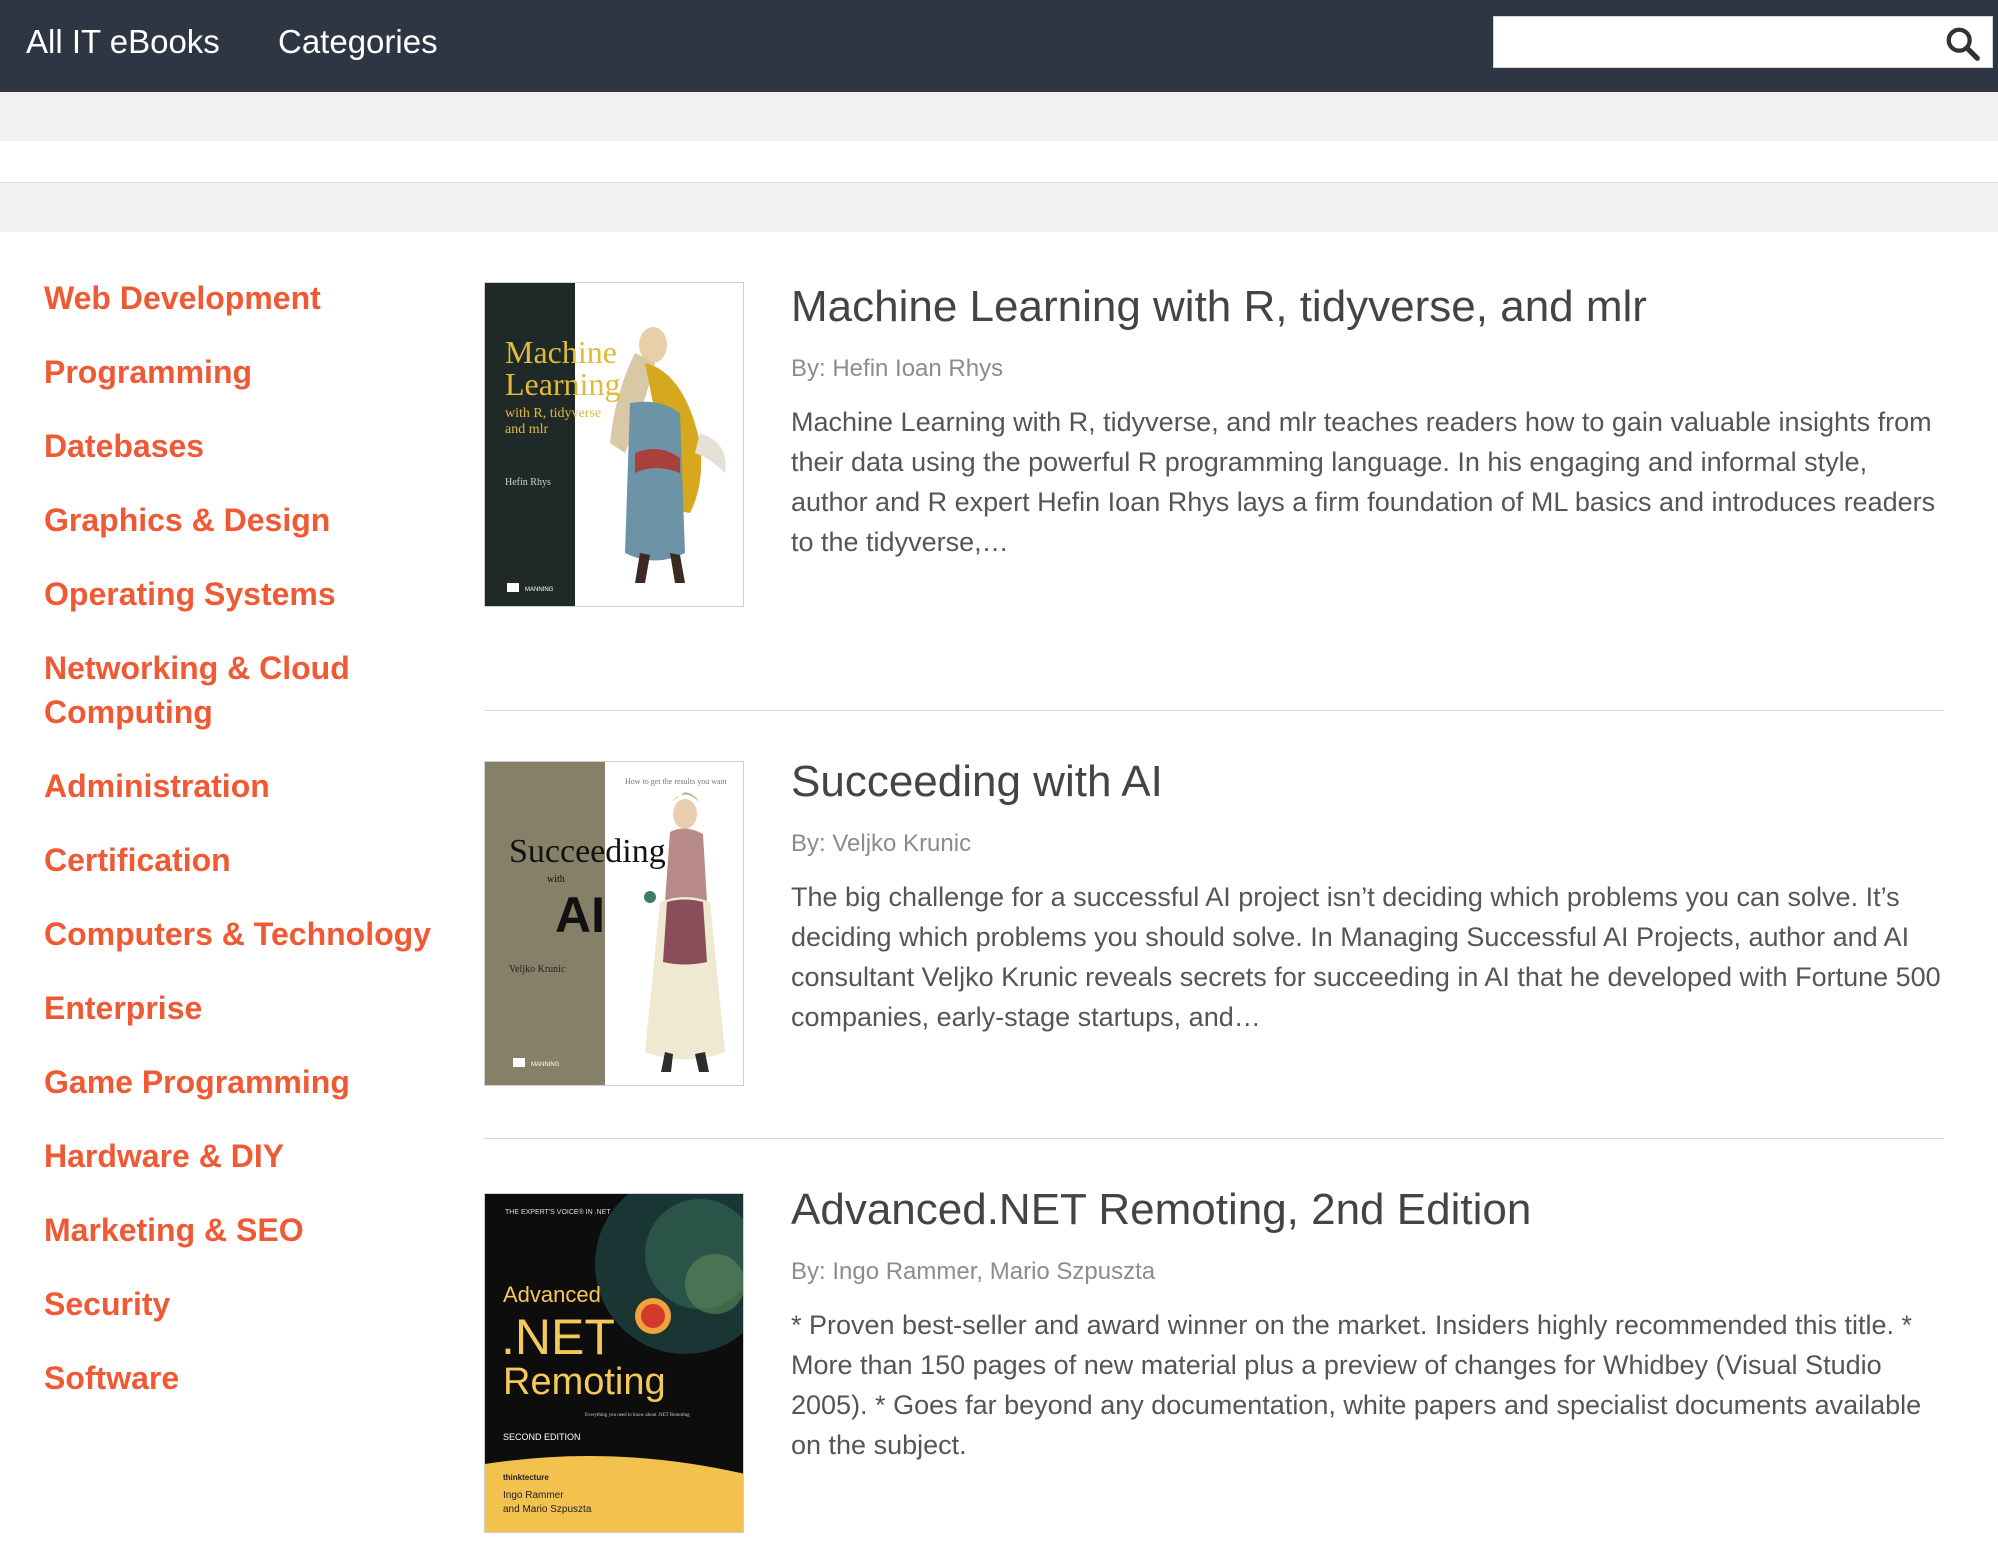  I want to click on cover-author: Hefin Rhys, so click(528, 482).